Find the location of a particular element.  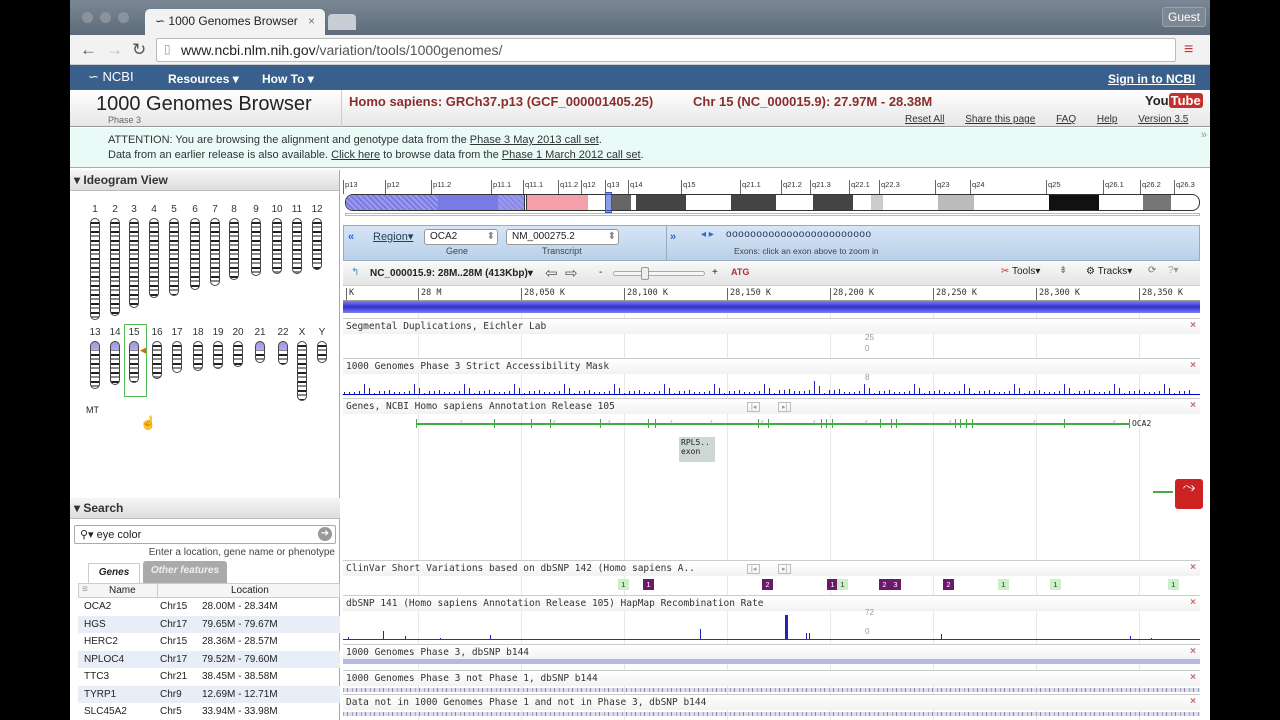

exon-list: oooooooooooooooooooooooo is located at coordinates (799, 234).